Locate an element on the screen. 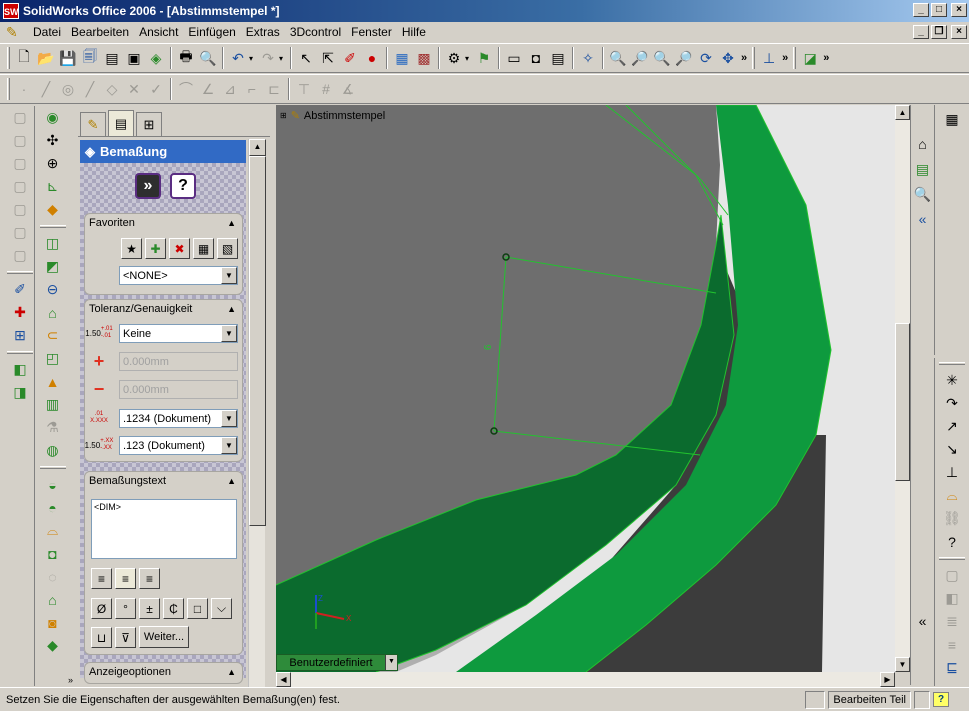 This screenshot has height=711, width=969. zoom-fit-icon: 🔍 is located at coordinates (618, 58).